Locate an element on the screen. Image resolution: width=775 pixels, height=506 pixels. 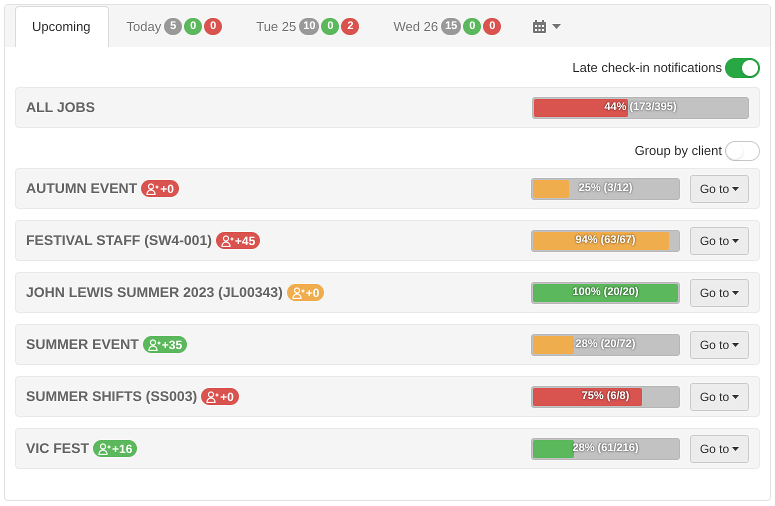
calendar-icon is located at coordinates (539, 26).